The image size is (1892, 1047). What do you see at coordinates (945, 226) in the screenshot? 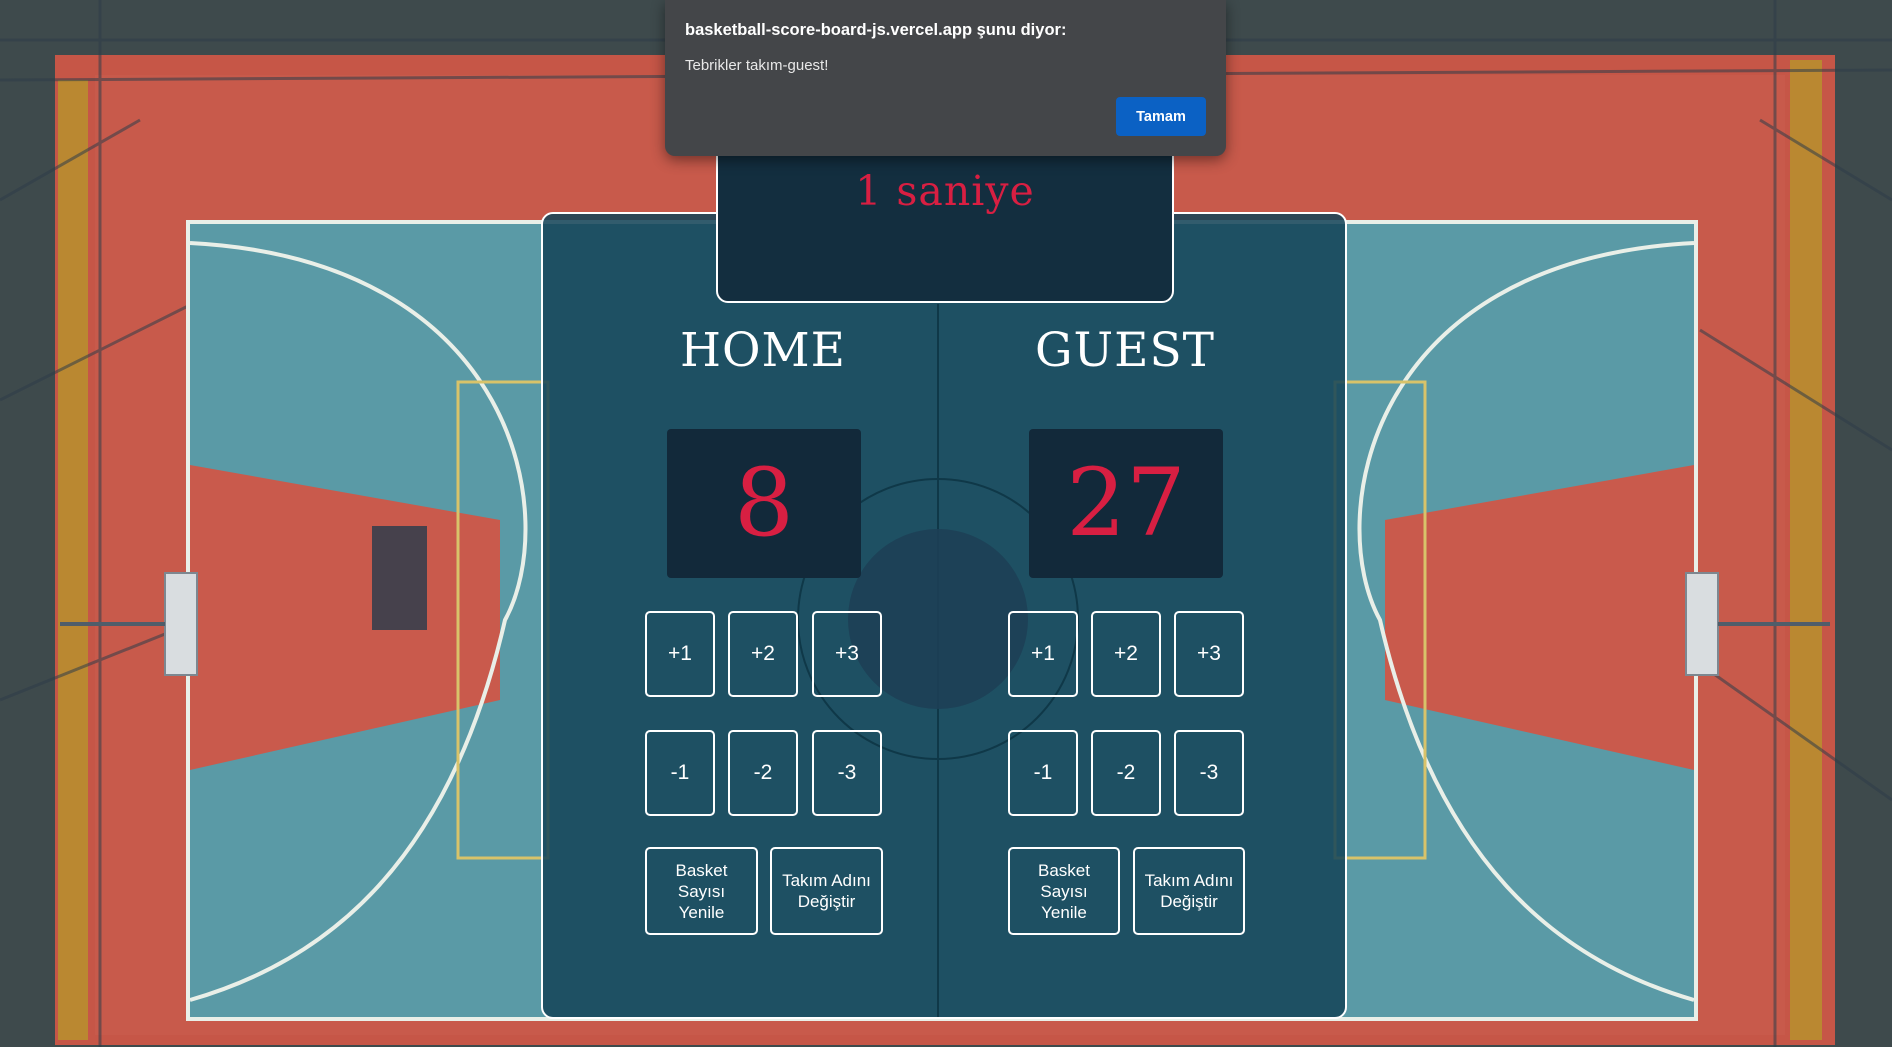
I see `timer-display: 1 saniye` at bounding box center [945, 226].